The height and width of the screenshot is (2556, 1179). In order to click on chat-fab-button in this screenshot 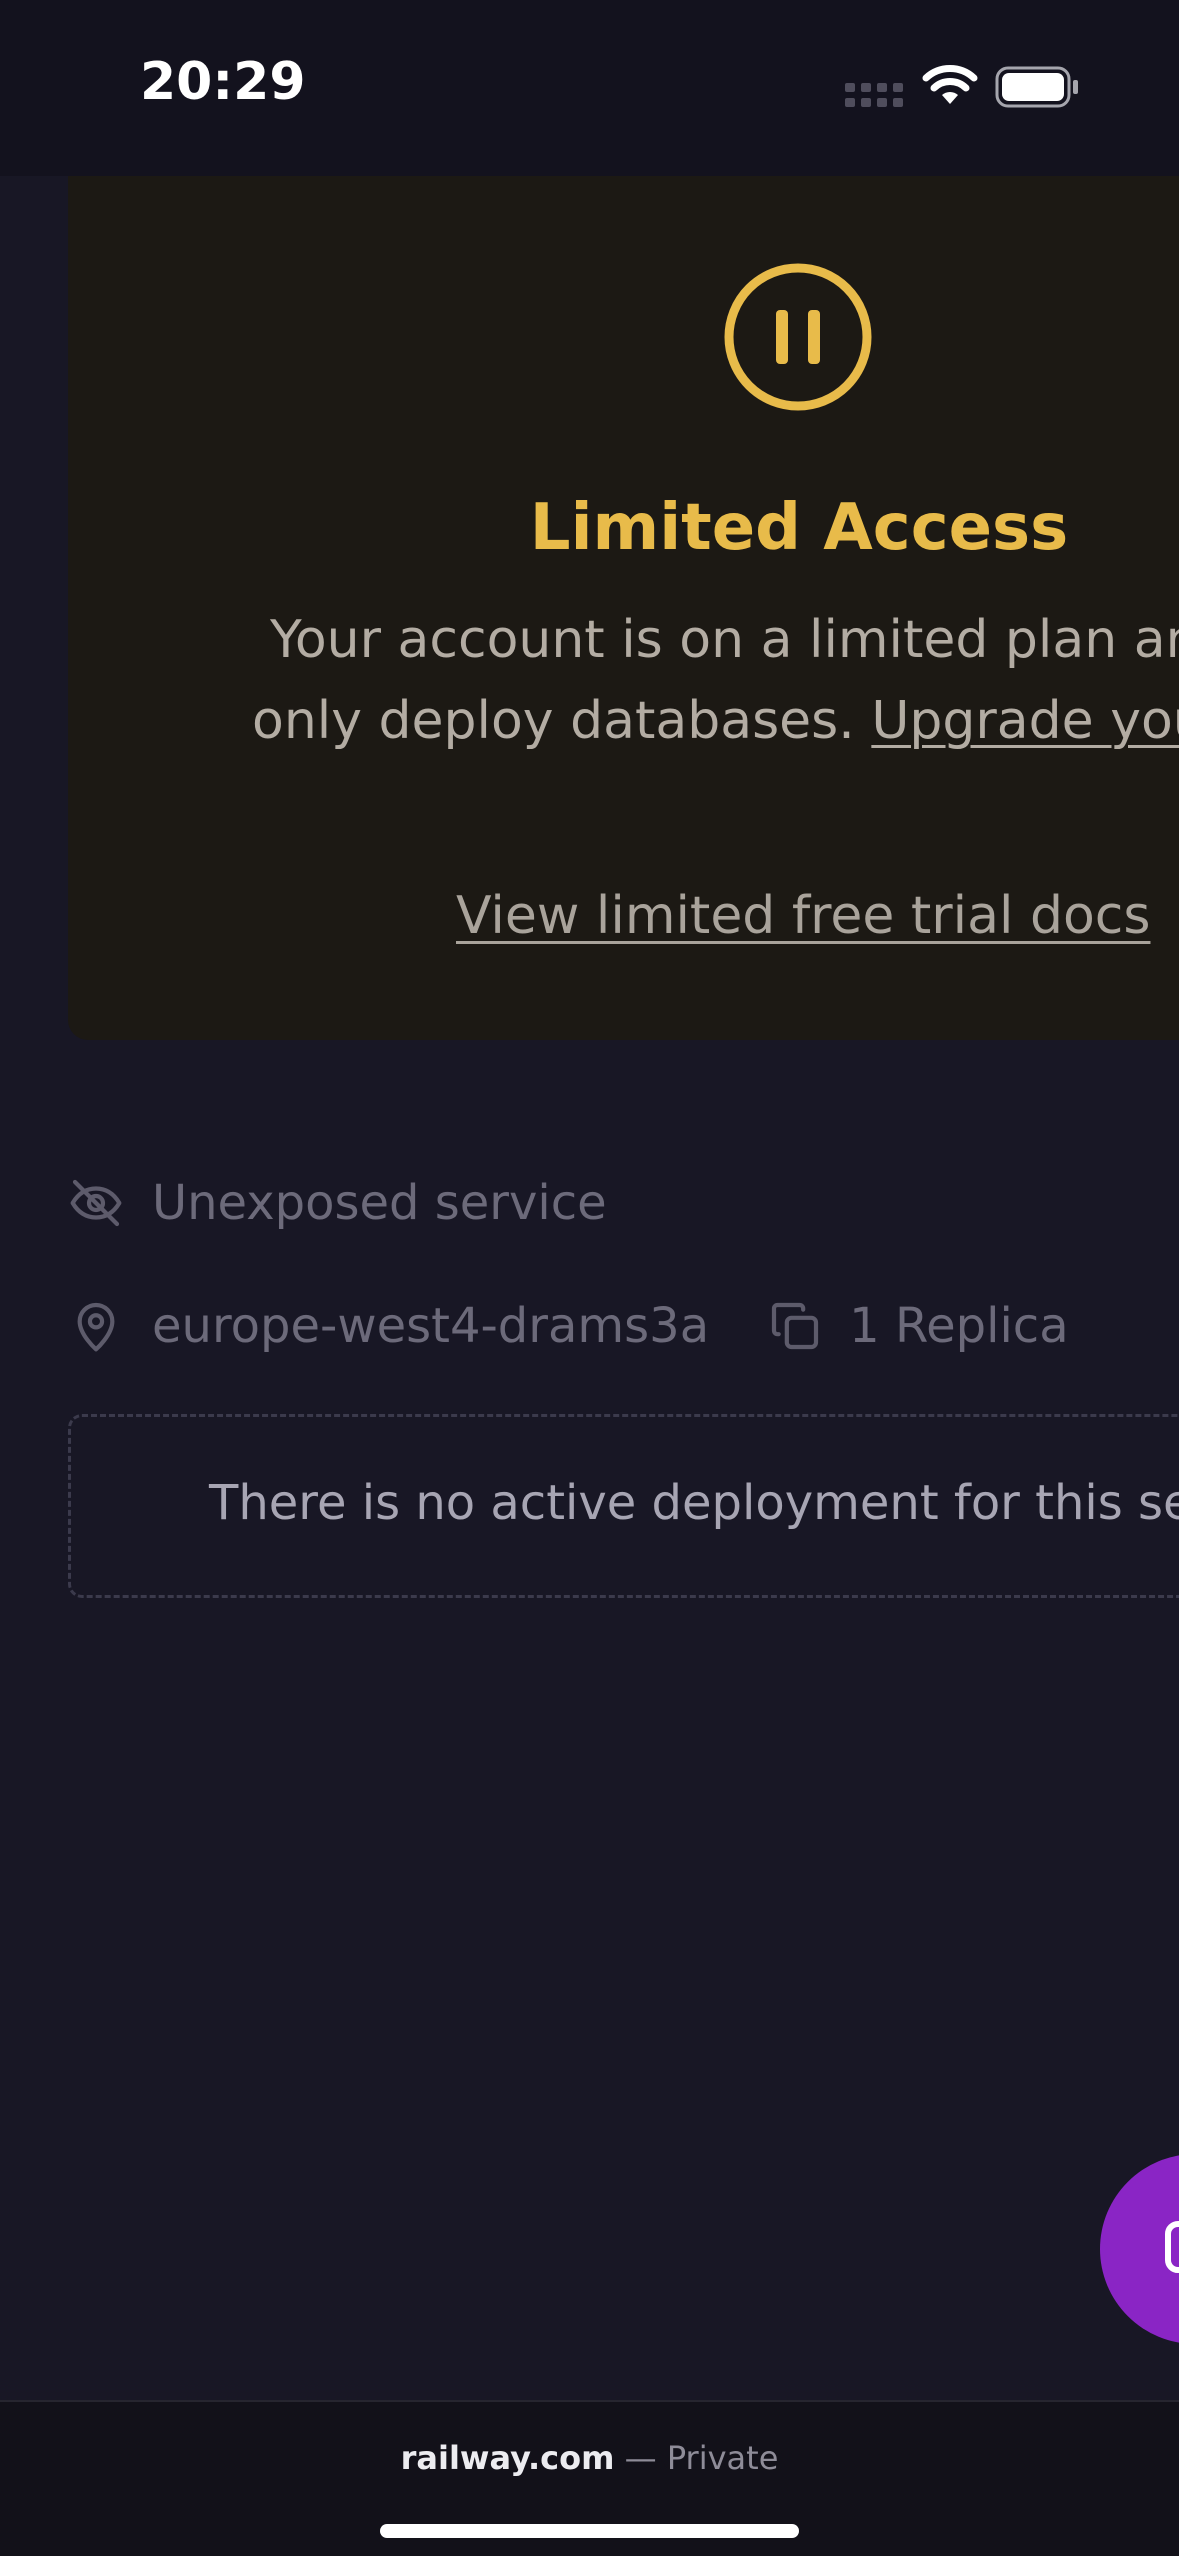, I will do `click(1139, 2249)`.